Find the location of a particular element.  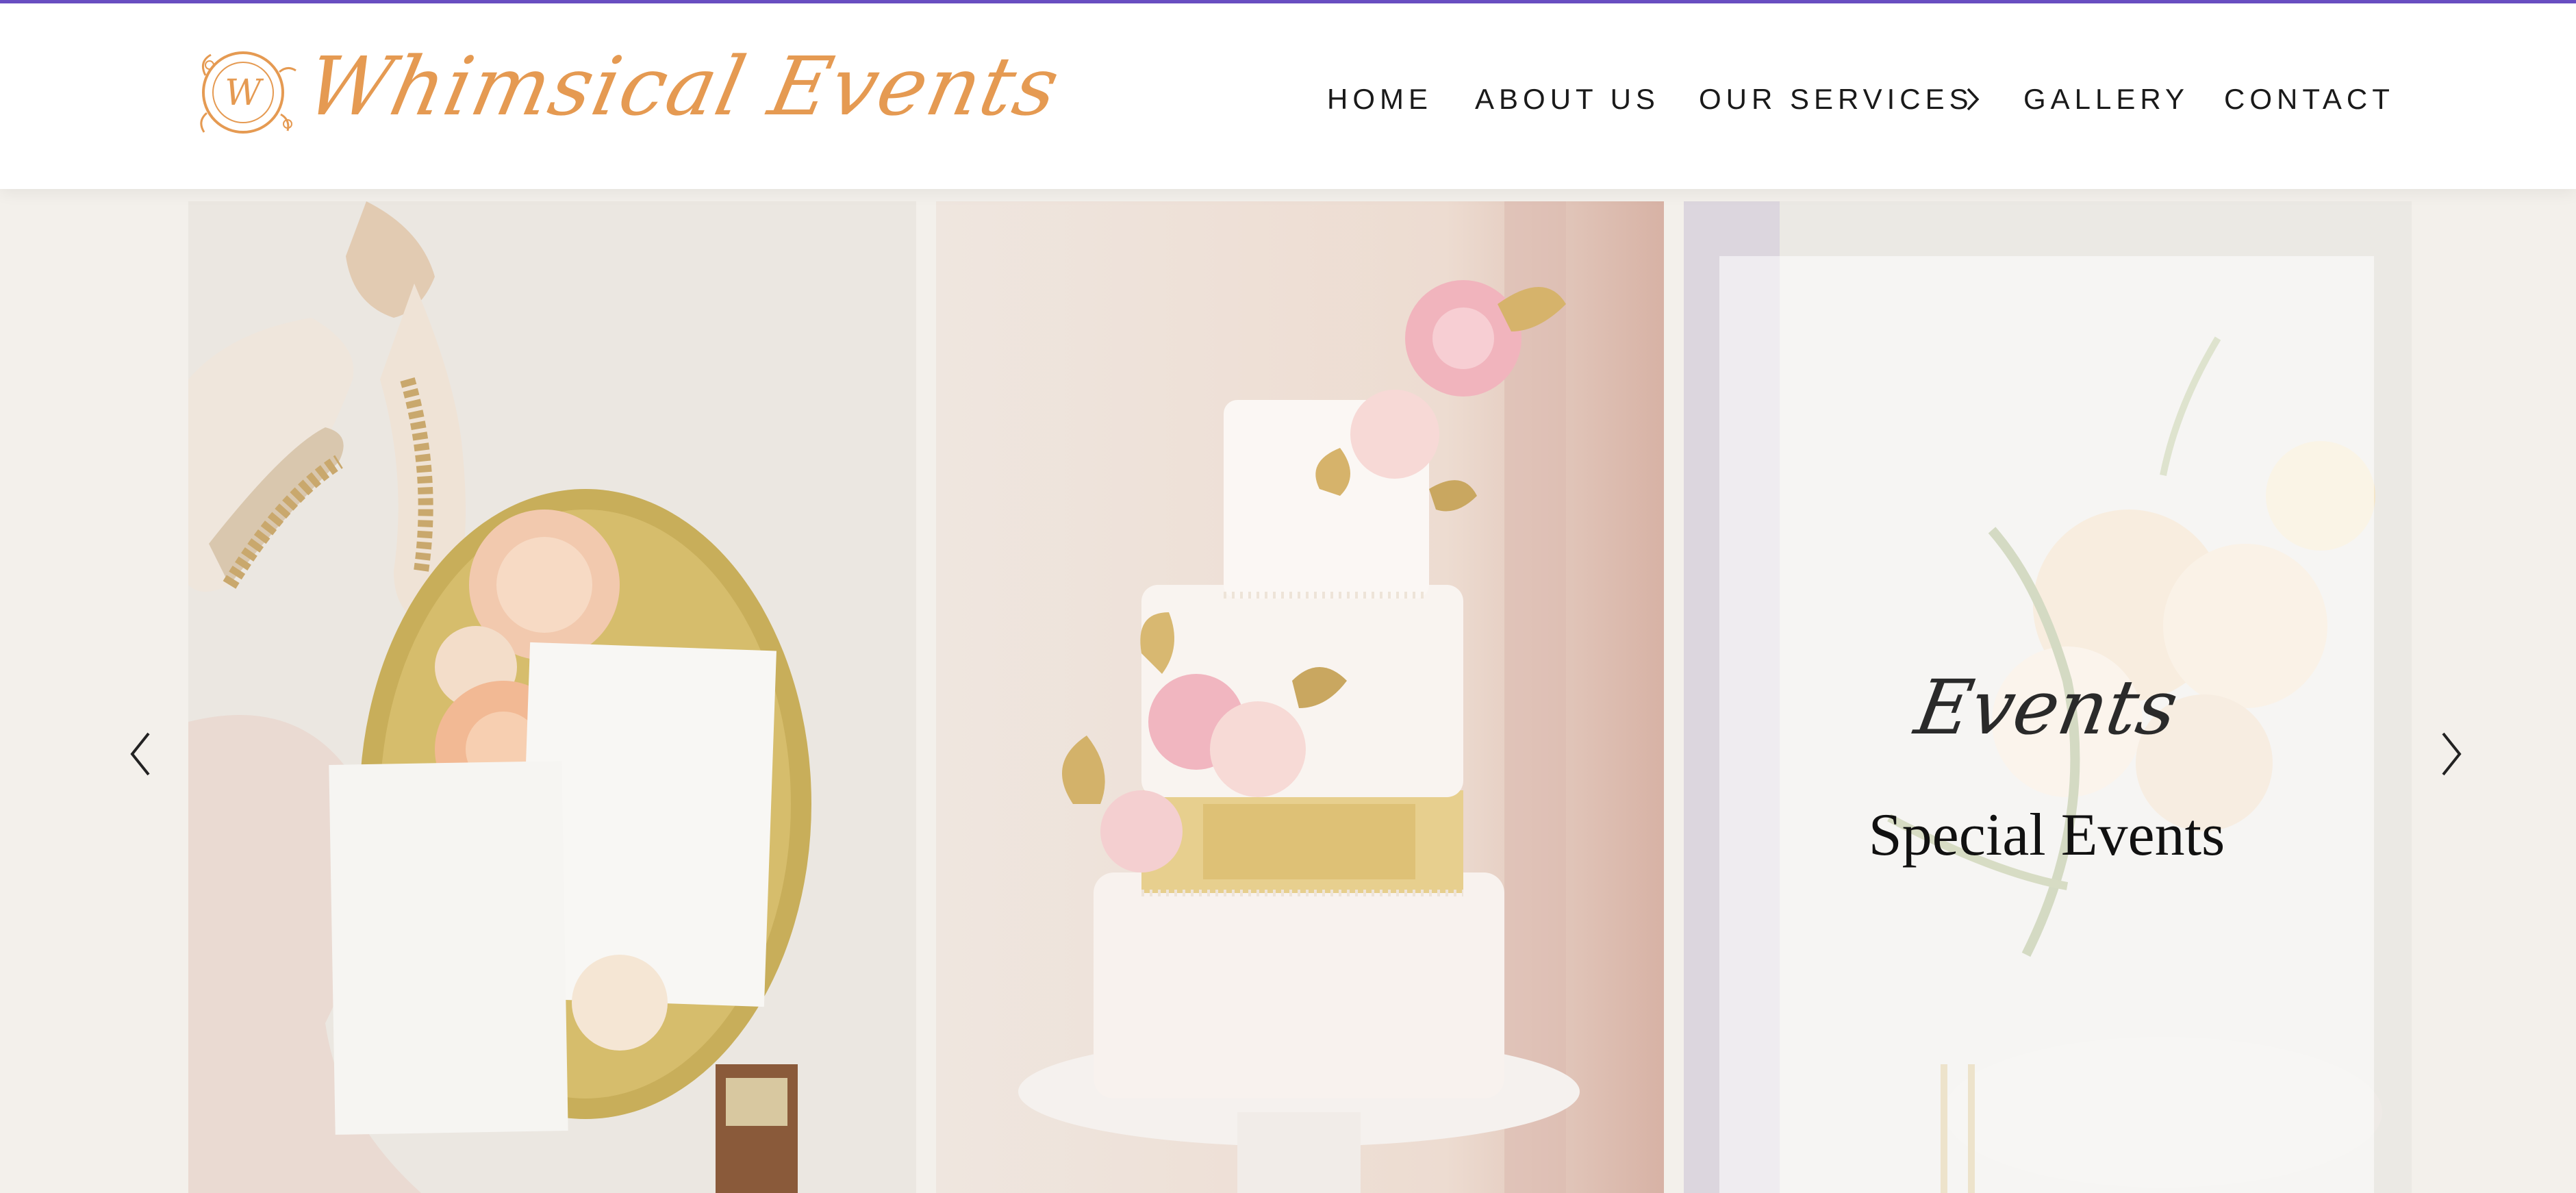

monogram-letter: W is located at coordinates (245, 93).